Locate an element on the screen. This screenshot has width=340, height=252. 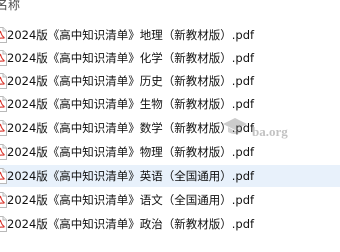
file-name: 2024版《高中知识清单》生物（新教材版）.pdf is located at coordinates (131, 104).